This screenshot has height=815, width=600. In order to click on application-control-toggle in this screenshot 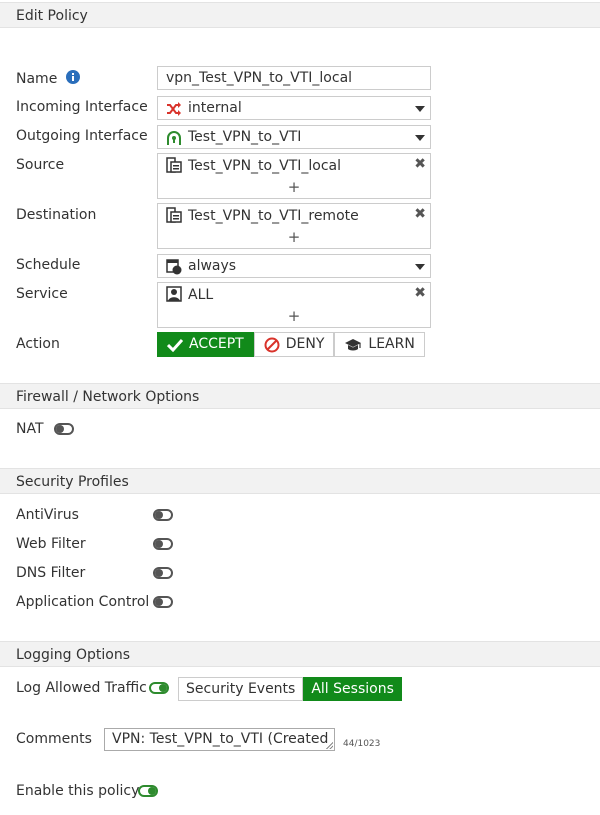, I will do `click(163, 602)`.